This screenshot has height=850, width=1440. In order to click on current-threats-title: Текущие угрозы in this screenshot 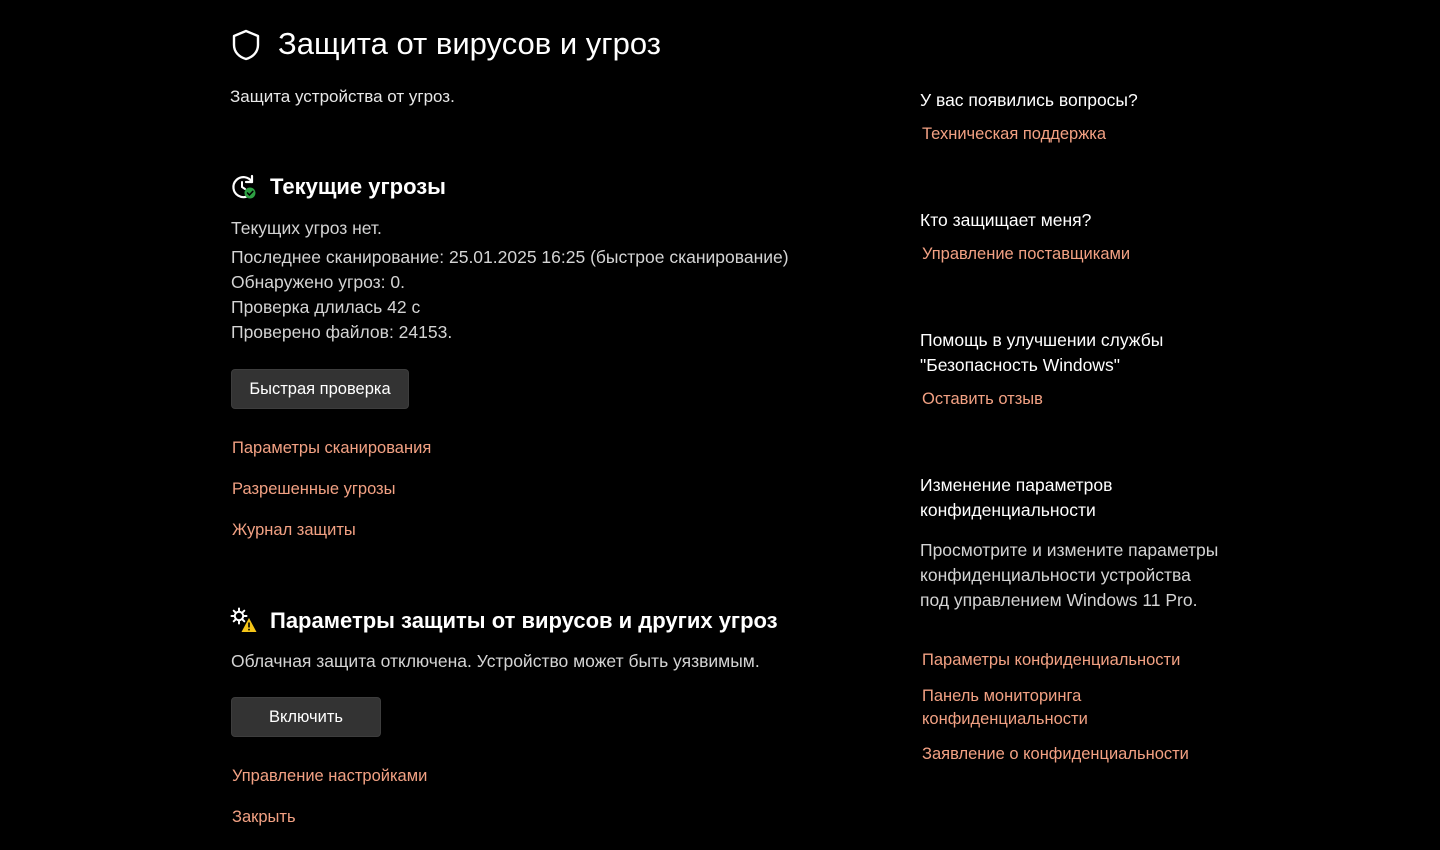, I will do `click(358, 186)`.